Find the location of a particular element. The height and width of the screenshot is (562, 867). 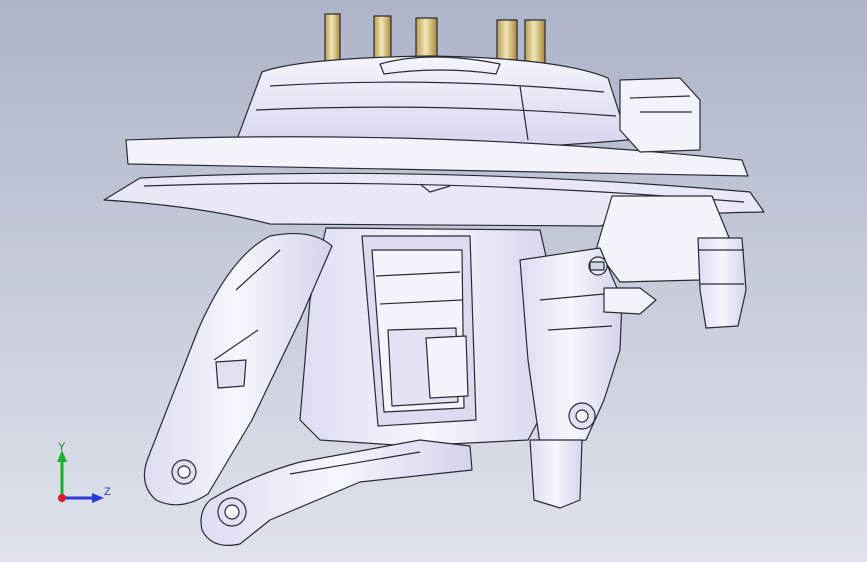

coordinate-triad: Y Z is located at coordinates (84, 476).